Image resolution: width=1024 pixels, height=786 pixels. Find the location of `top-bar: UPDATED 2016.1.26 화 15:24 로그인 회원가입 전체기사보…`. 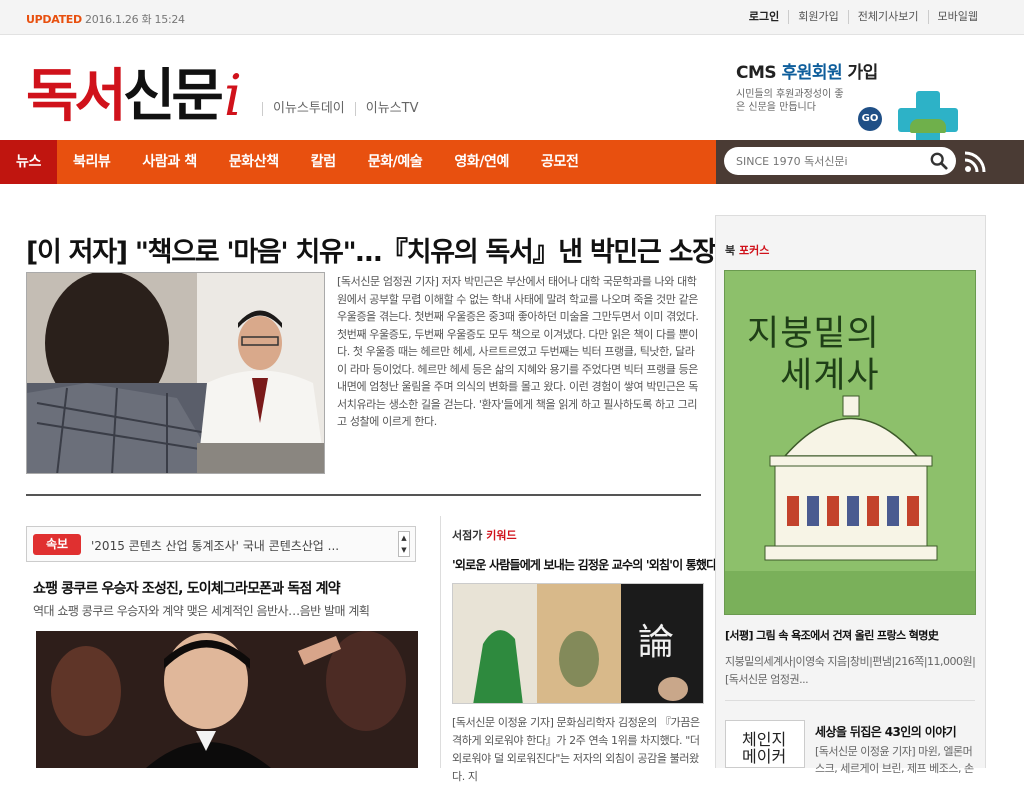

top-bar: UPDATED 2016.1.26 화 15:24 로그인 회원가입 전체기사보… is located at coordinates (512, 17).